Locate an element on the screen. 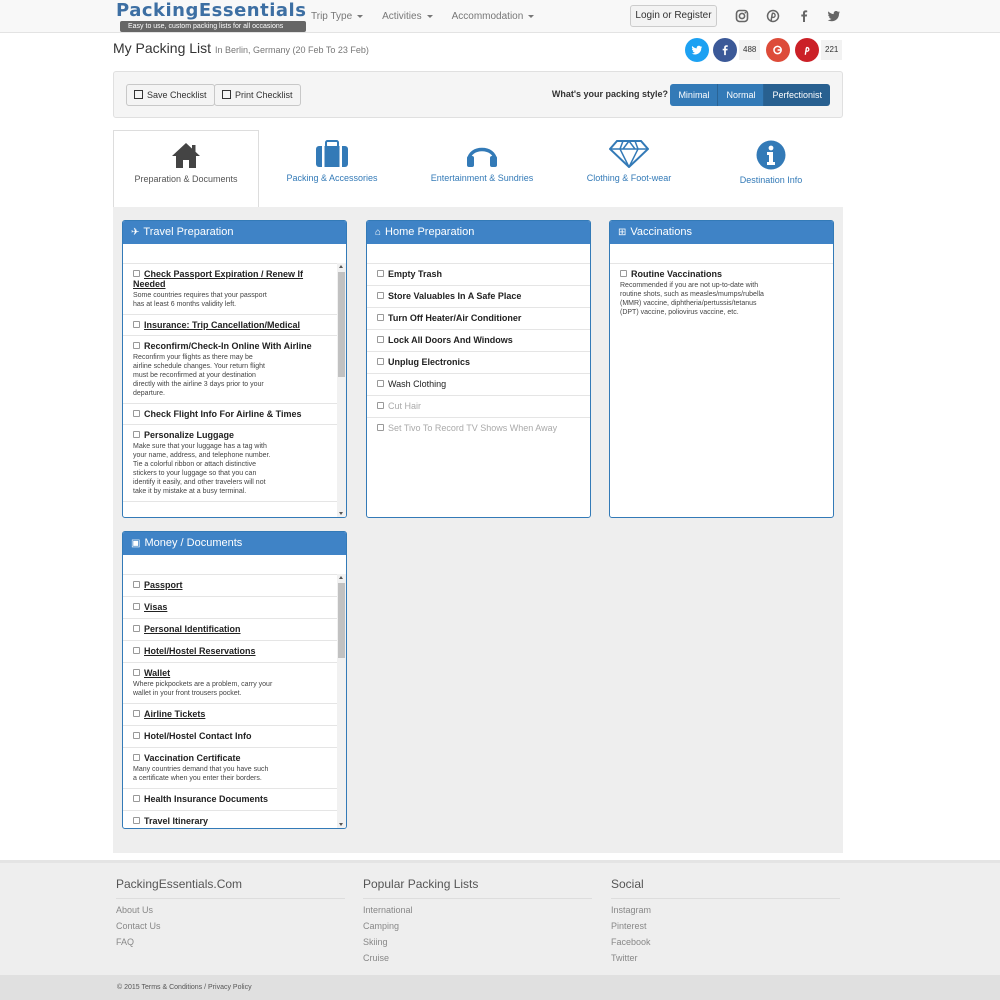  google-plus-share-button is located at coordinates (778, 50).